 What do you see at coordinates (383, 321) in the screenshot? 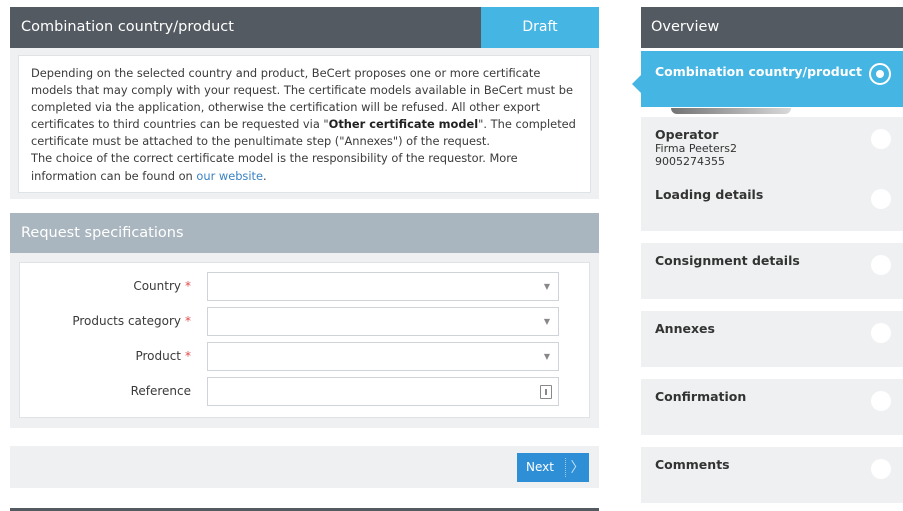
I see `products-category-select: ▼` at bounding box center [383, 321].